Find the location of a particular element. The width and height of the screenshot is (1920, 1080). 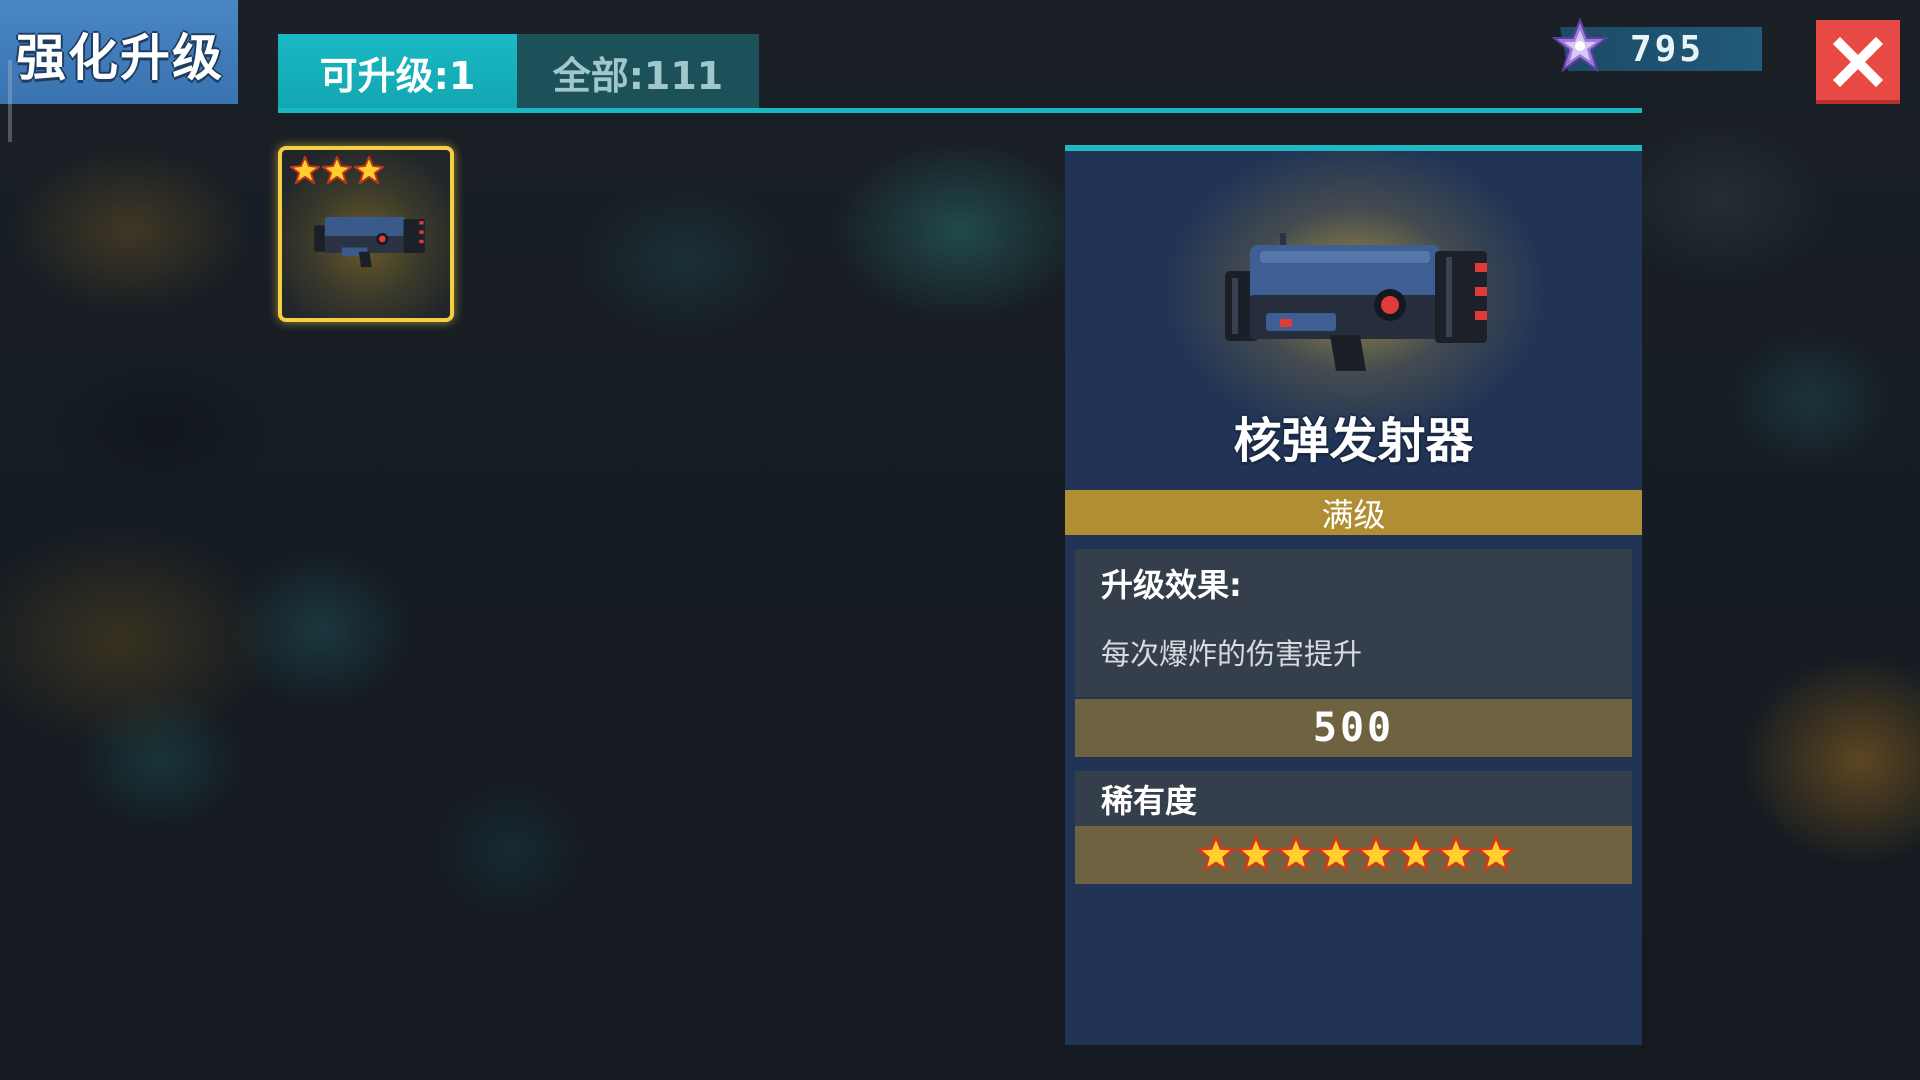

close-button is located at coordinates (1858, 62).